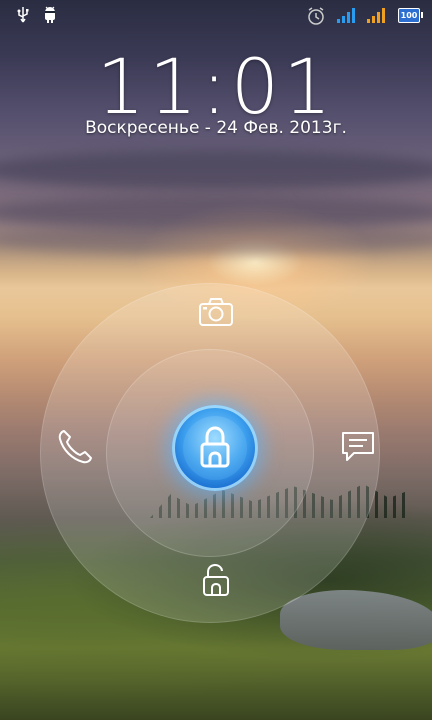 The height and width of the screenshot is (720, 432). I want to click on lock-handle-button, so click(215, 448).